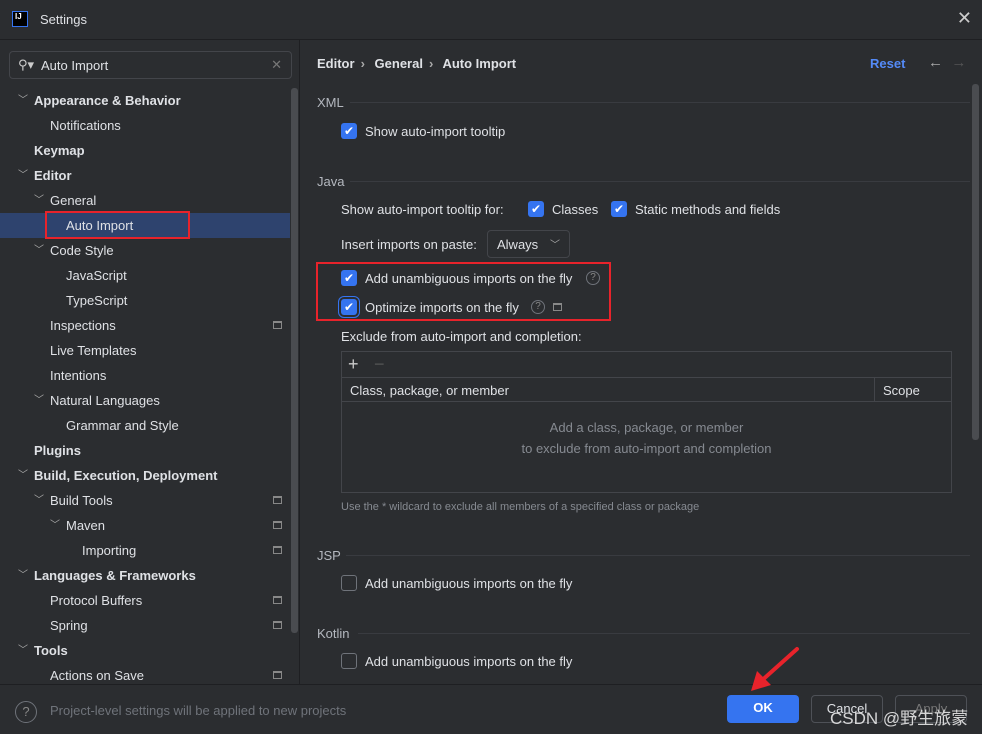 The image size is (982, 734). What do you see at coordinates (379, 364) in the screenshot?
I see `remove-icon: −` at bounding box center [379, 364].